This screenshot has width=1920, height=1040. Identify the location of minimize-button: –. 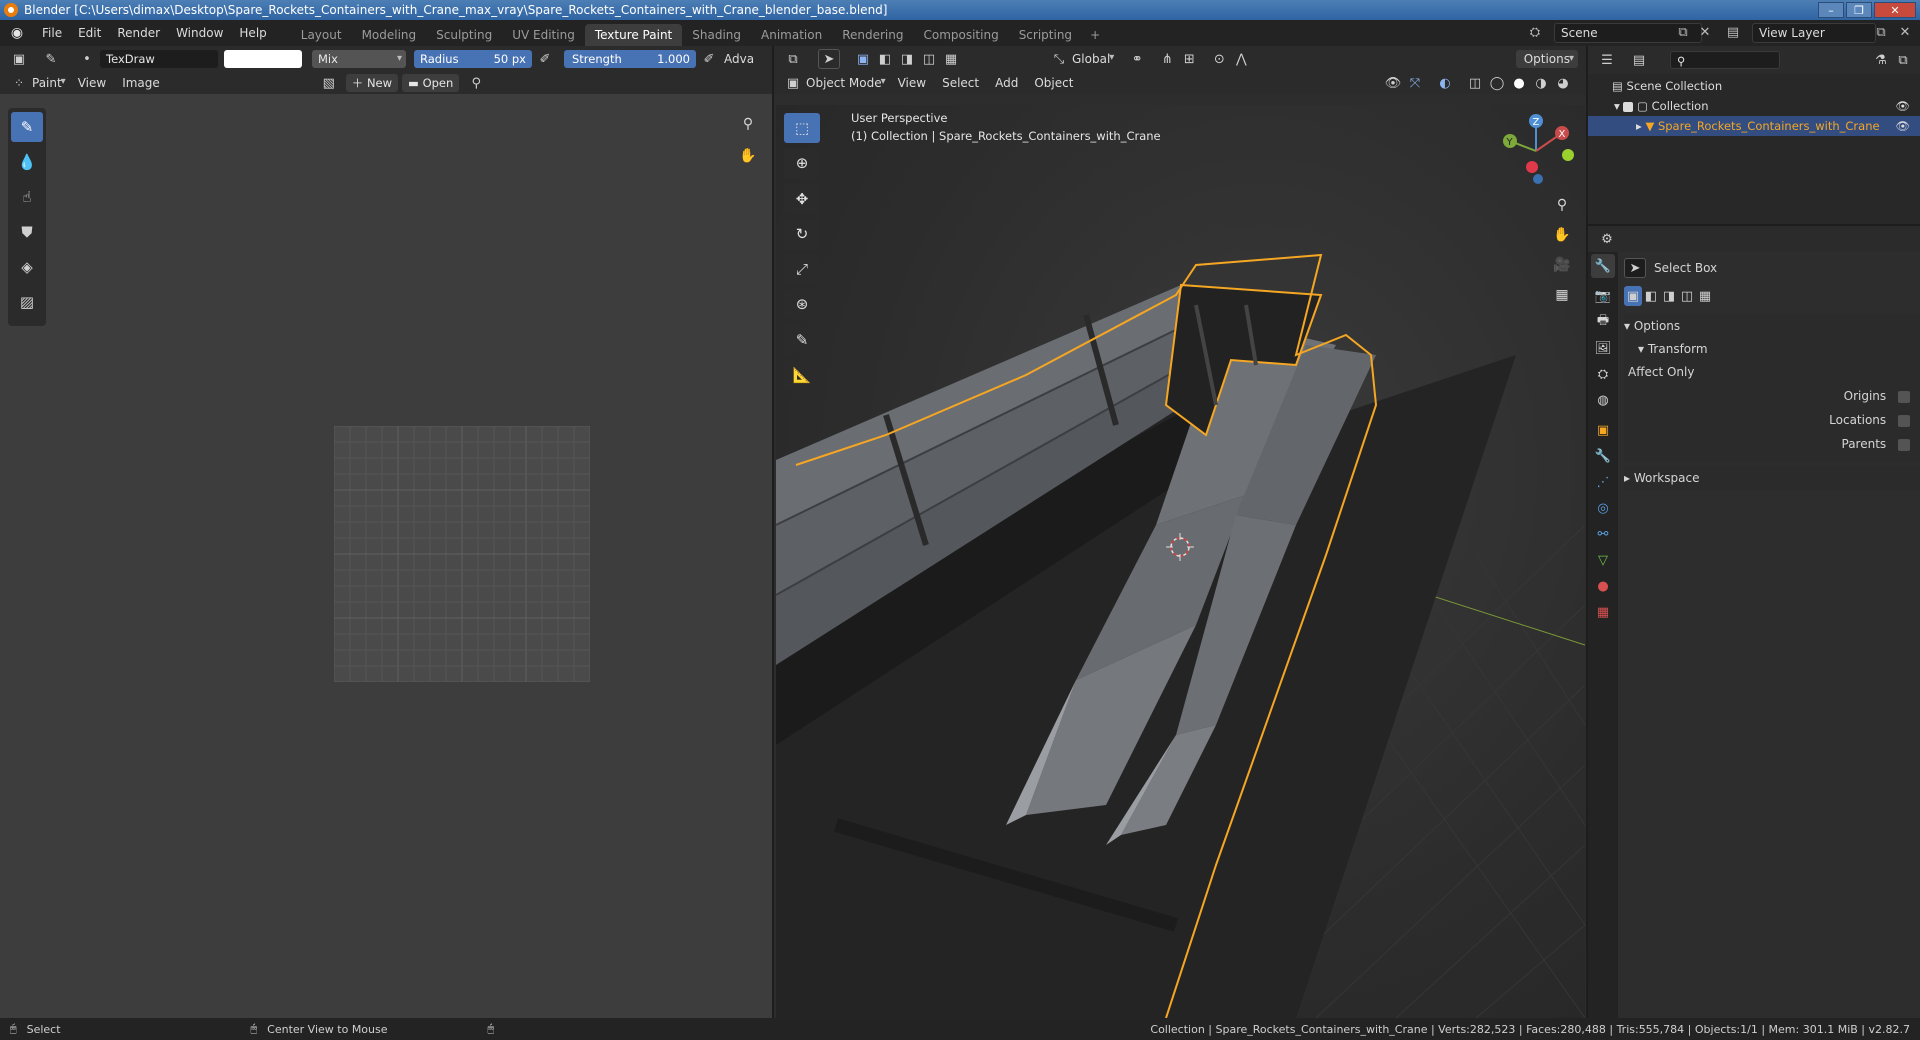
(1831, 10).